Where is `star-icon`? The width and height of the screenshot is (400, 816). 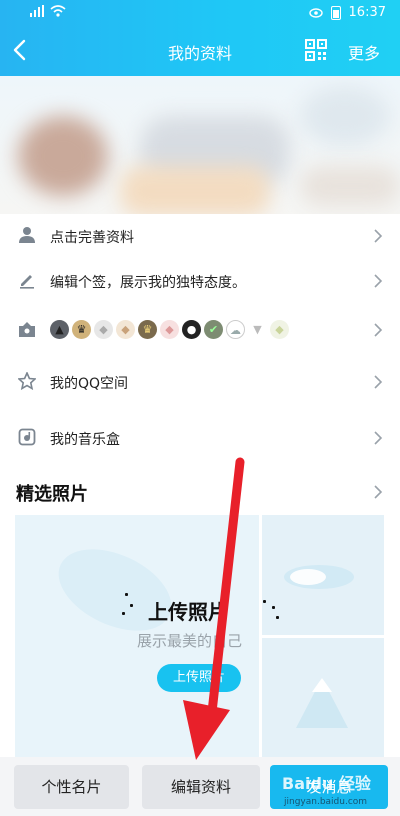
star-icon is located at coordinates (27, 381).